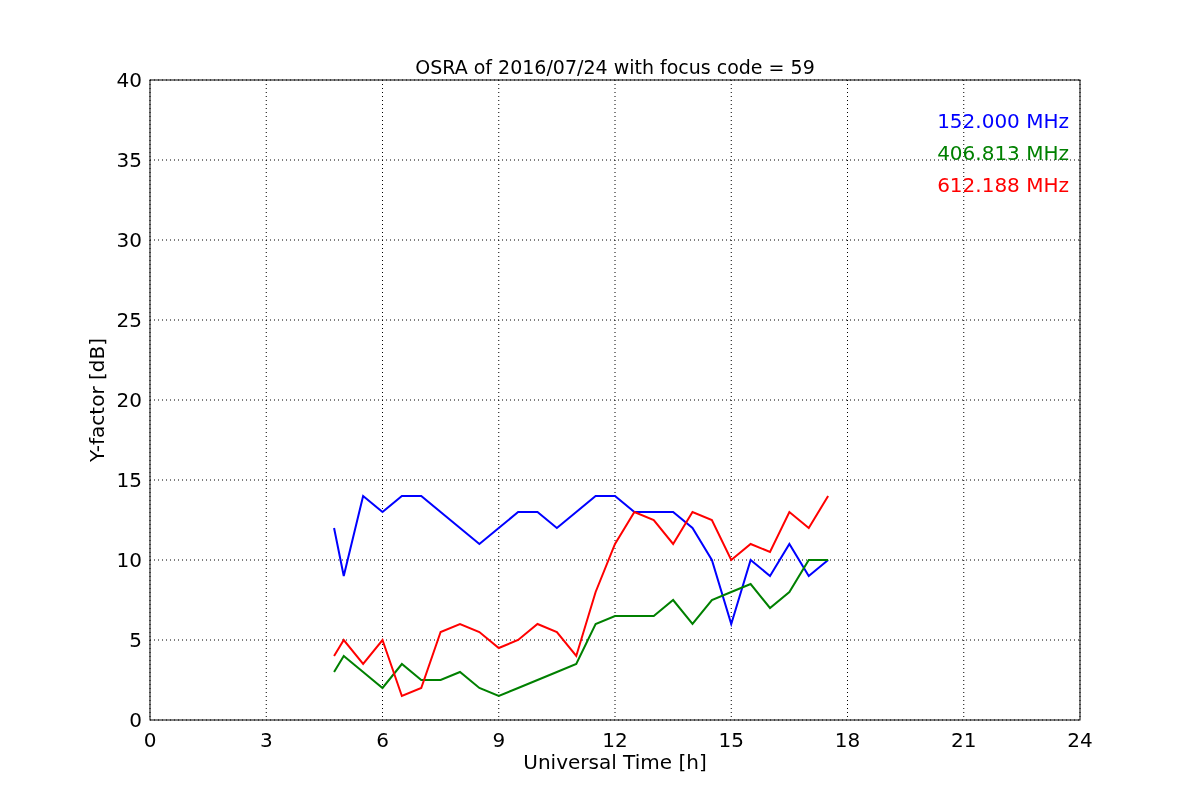 The image size is (1200, 800). What do you see at coordinates (847, 740) in the screenshot?
I see `x-tick-label: 18` at bounding box center [847, 740].